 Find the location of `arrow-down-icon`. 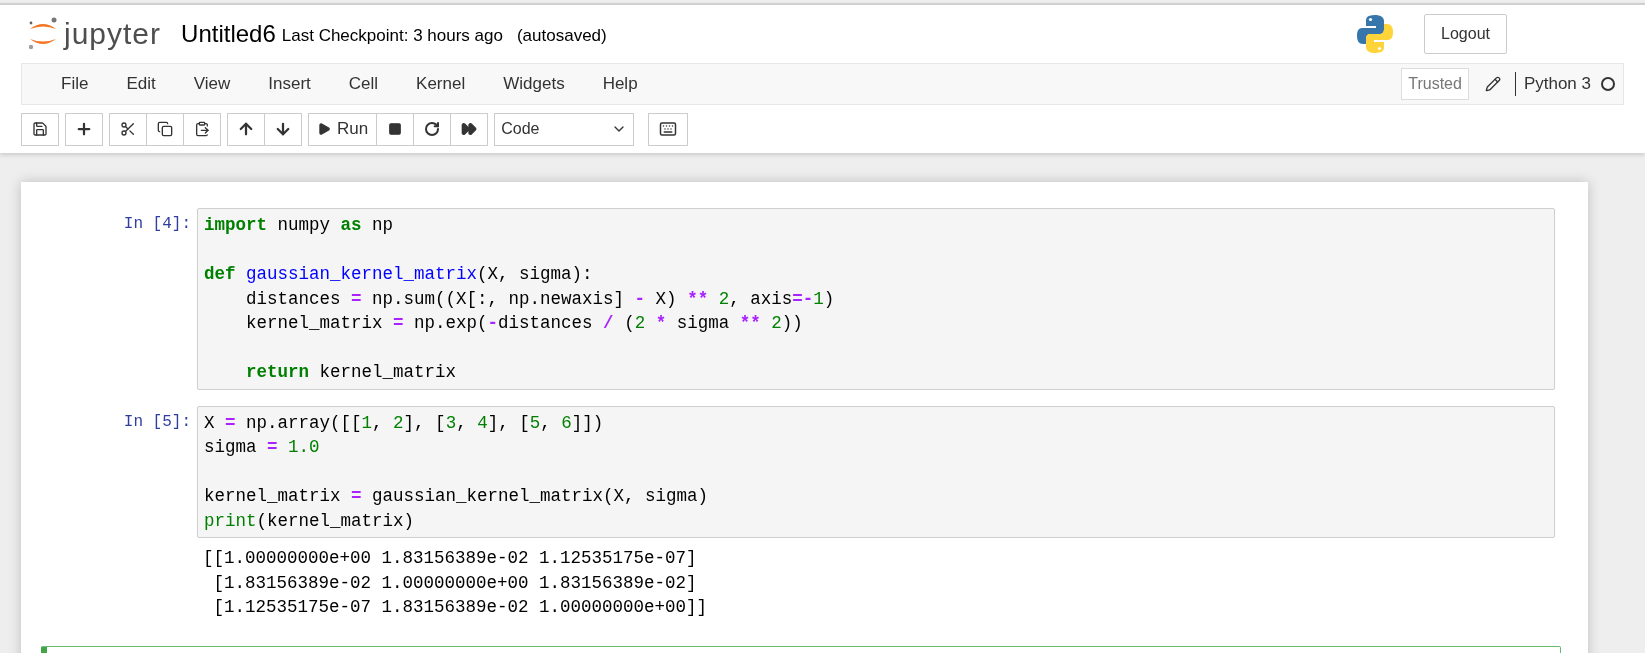

arrow-down-icon is located at coordinates (283, 129).